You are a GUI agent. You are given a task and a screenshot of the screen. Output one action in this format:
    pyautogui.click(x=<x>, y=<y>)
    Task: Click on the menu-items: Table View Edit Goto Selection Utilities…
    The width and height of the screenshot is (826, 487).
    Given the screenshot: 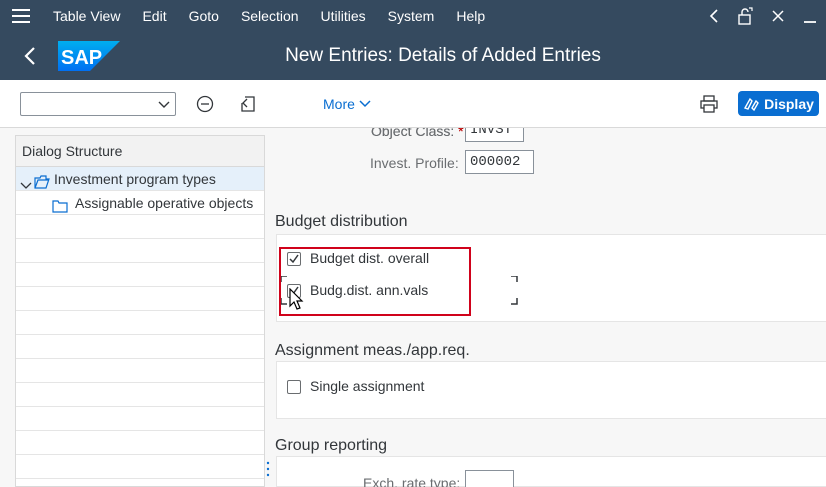 What is the action you would take?
    pyautogui.click(x=269, y=16)
    